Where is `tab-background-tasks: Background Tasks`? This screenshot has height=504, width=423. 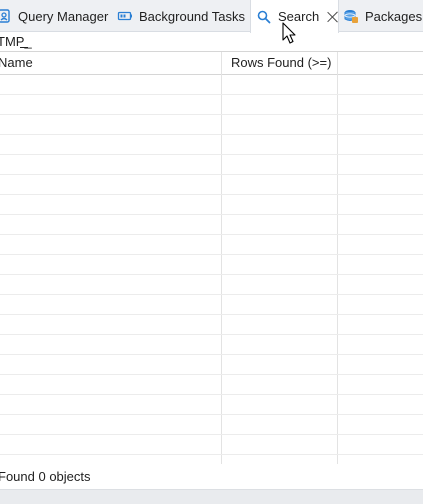
tab-background-tasks: Background Tasks is located at coordinates (181, 16).